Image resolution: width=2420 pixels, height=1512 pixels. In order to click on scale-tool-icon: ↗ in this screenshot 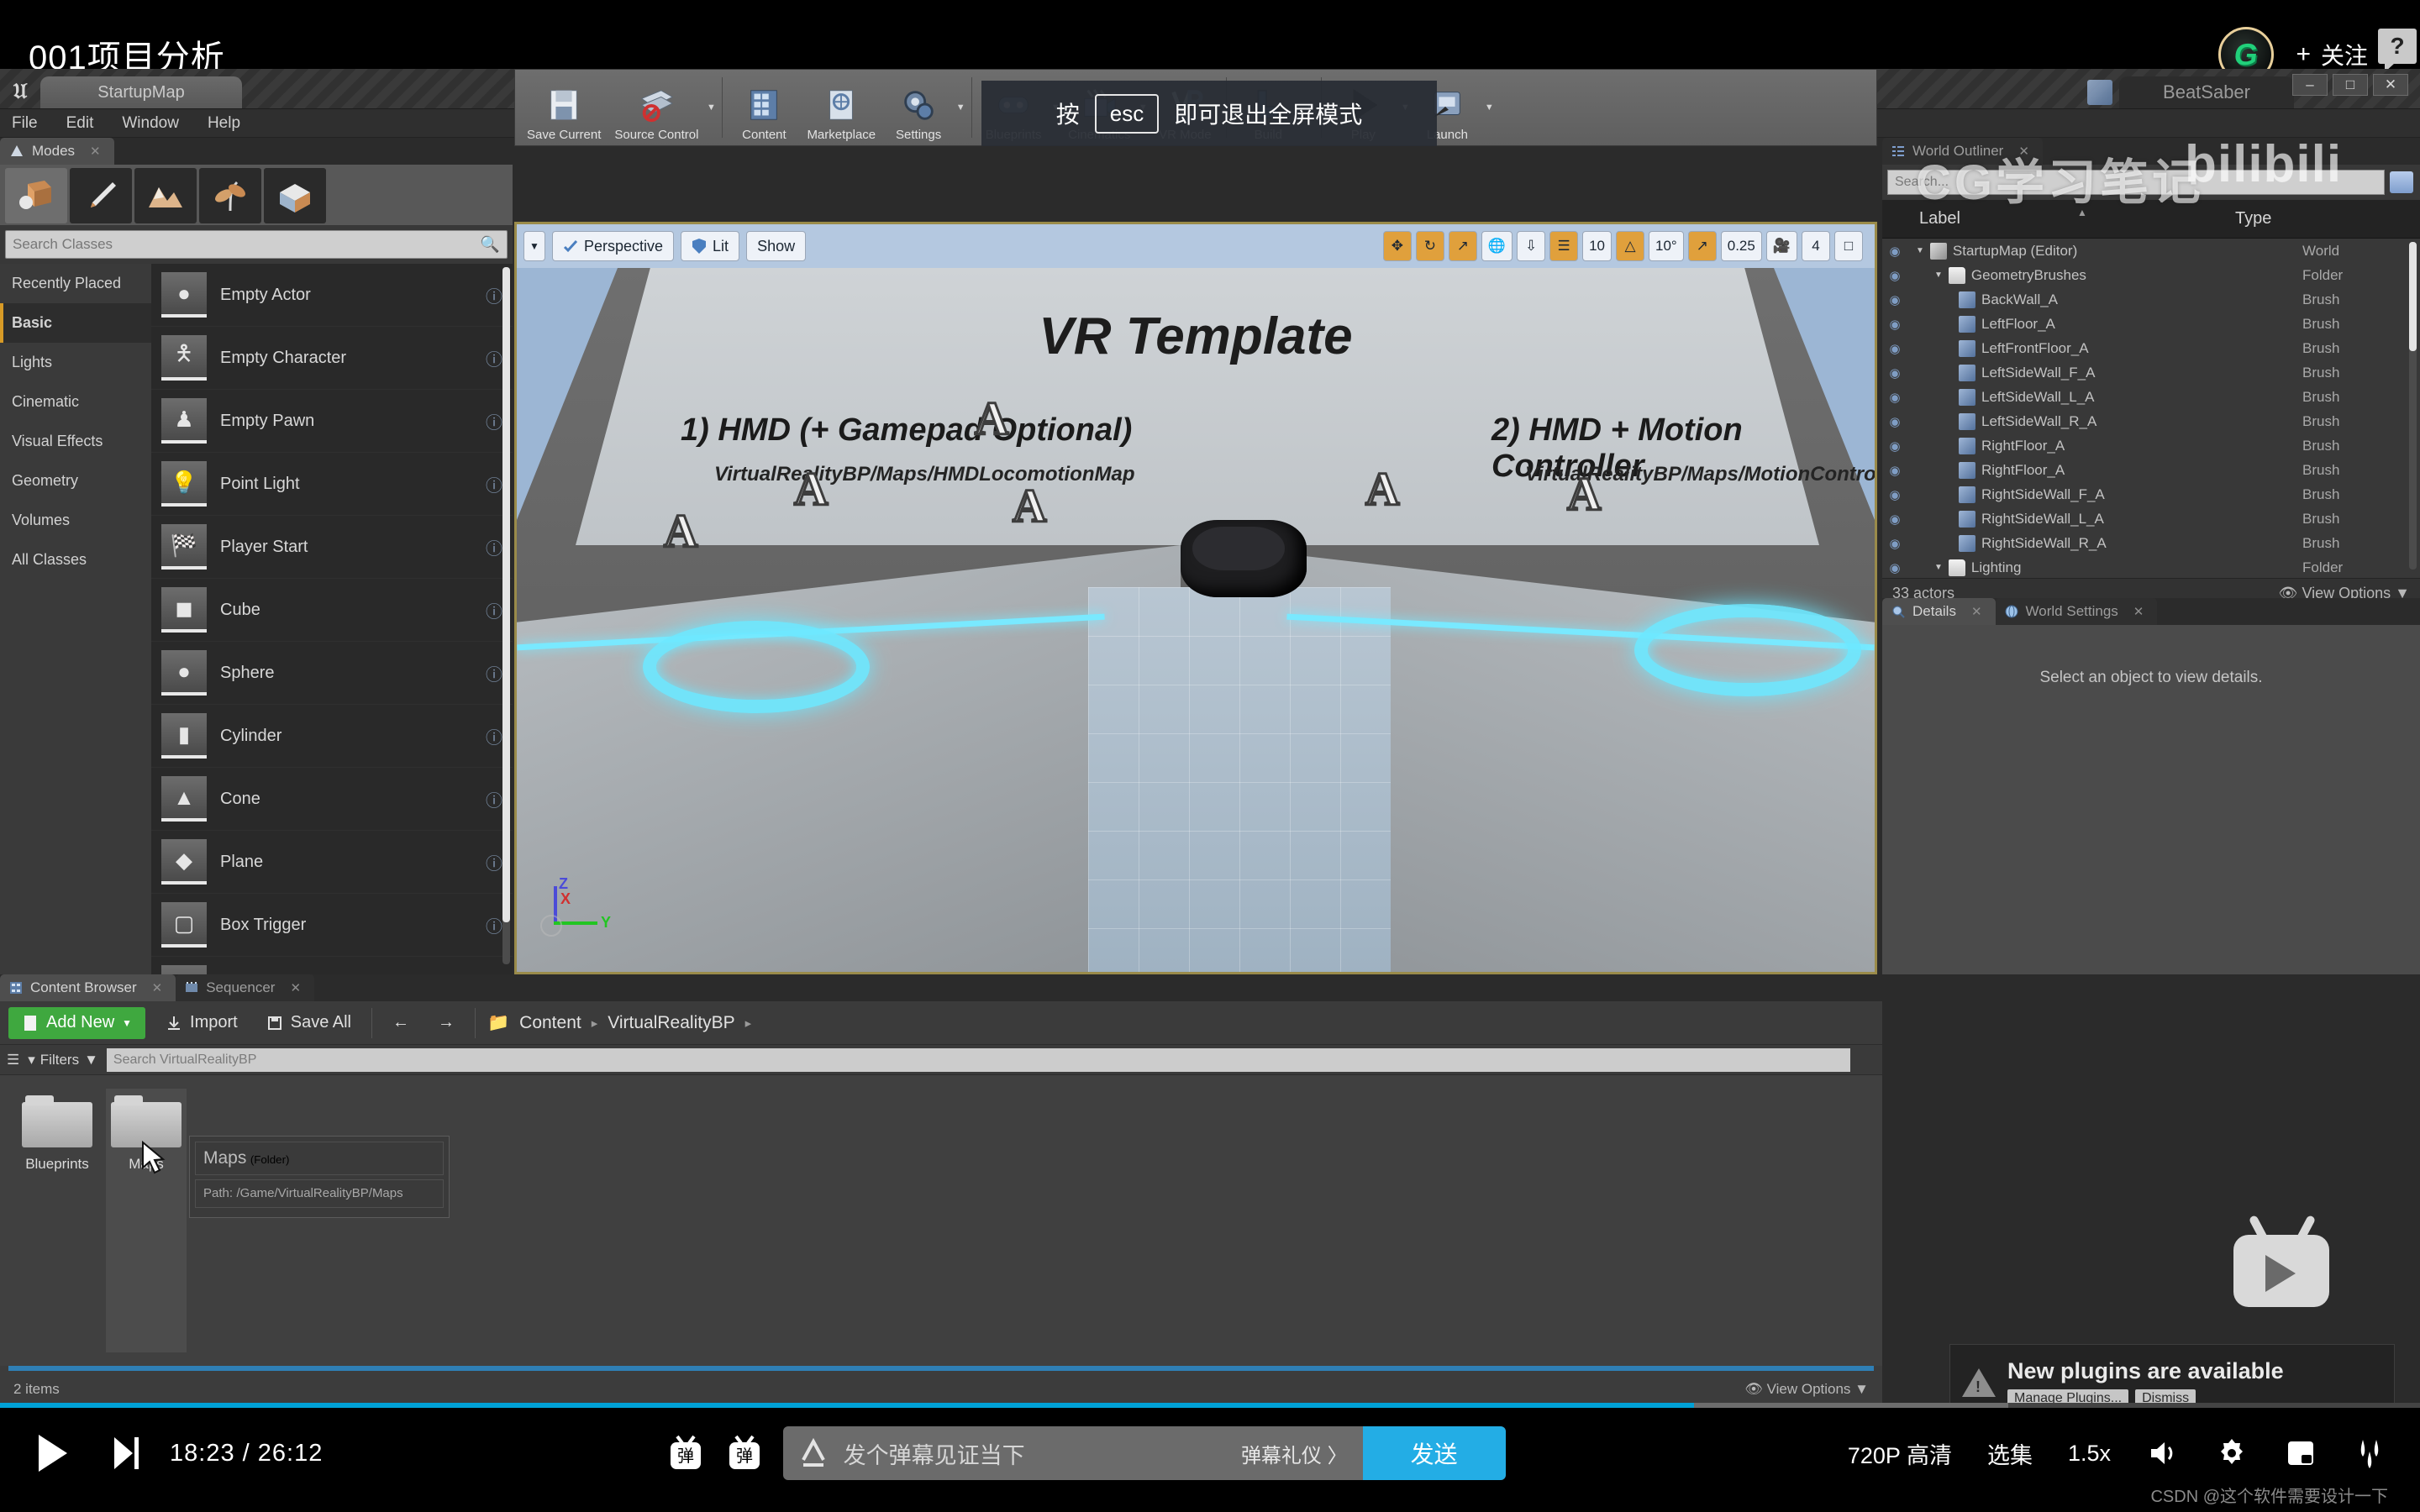, I will do `click(1463, 246)`.